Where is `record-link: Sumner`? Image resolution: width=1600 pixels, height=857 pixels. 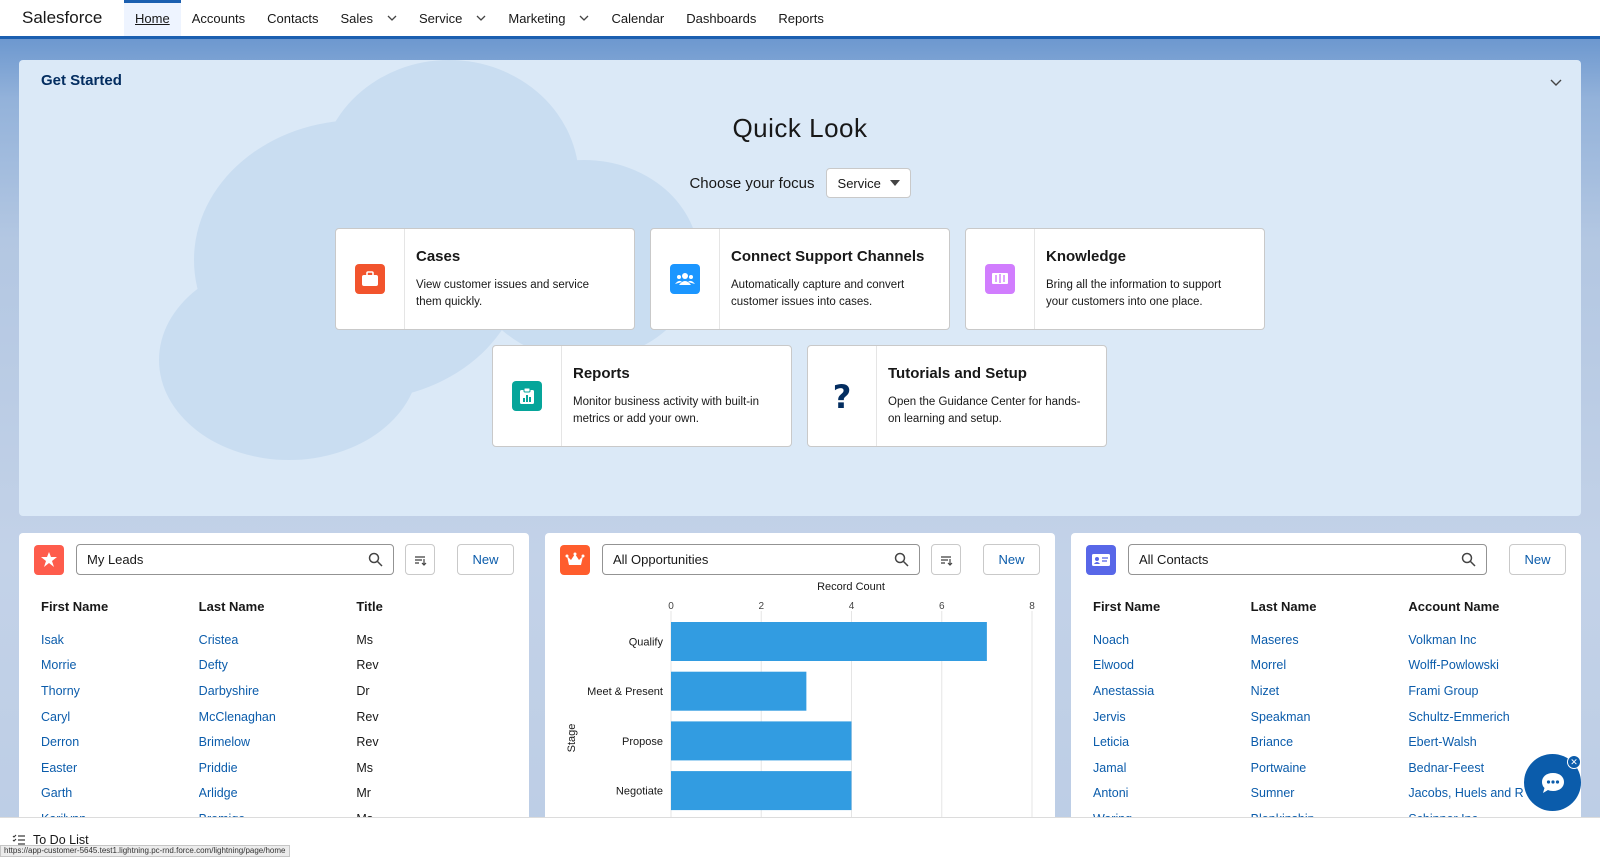
record-link: Sumner is located at coordinates (1330, 793).